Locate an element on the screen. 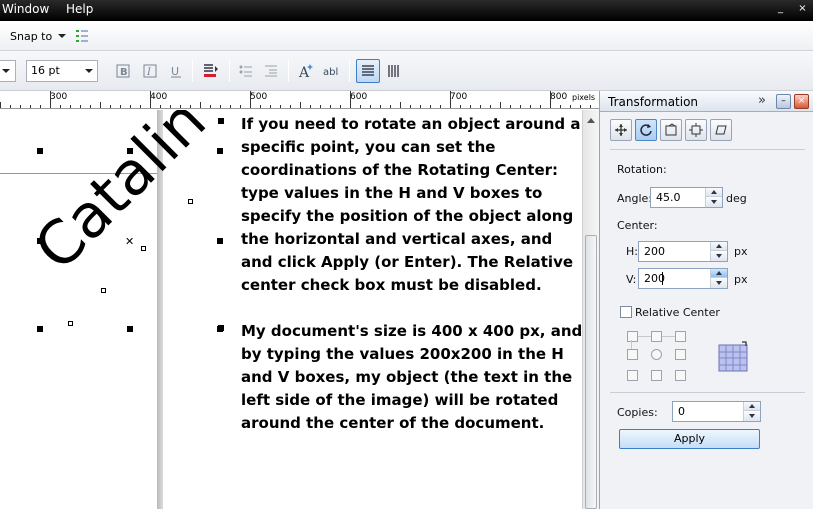  italic-icon: I is located at coordinates (150, 71).